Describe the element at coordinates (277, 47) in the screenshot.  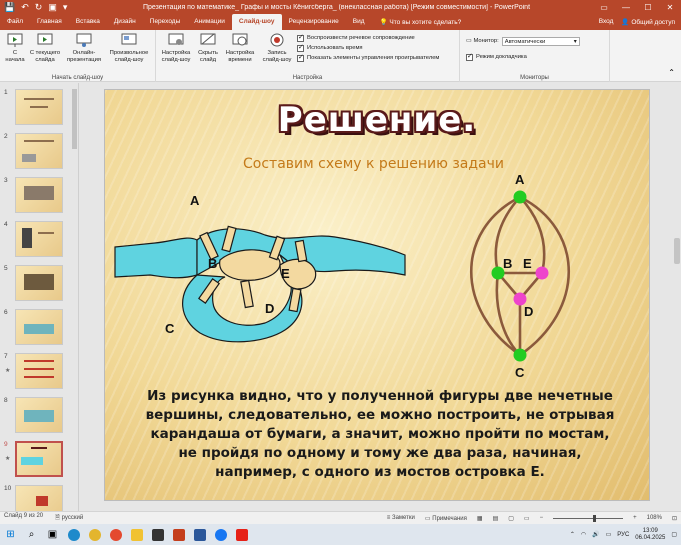
I see `record-slideshow-button: Запись слайд-шоу` at that location.